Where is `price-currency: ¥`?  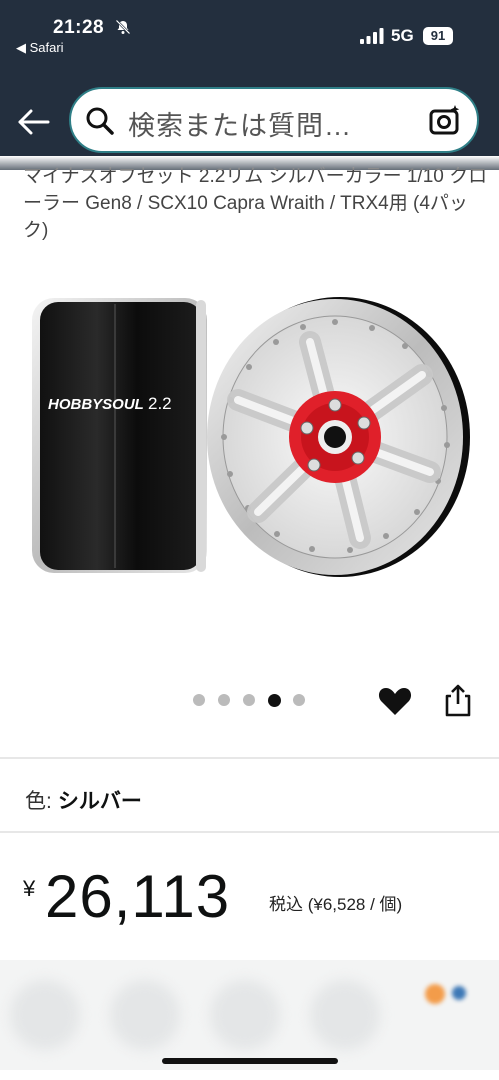
price-currency: ¥ is located at coordinates (29, 888).